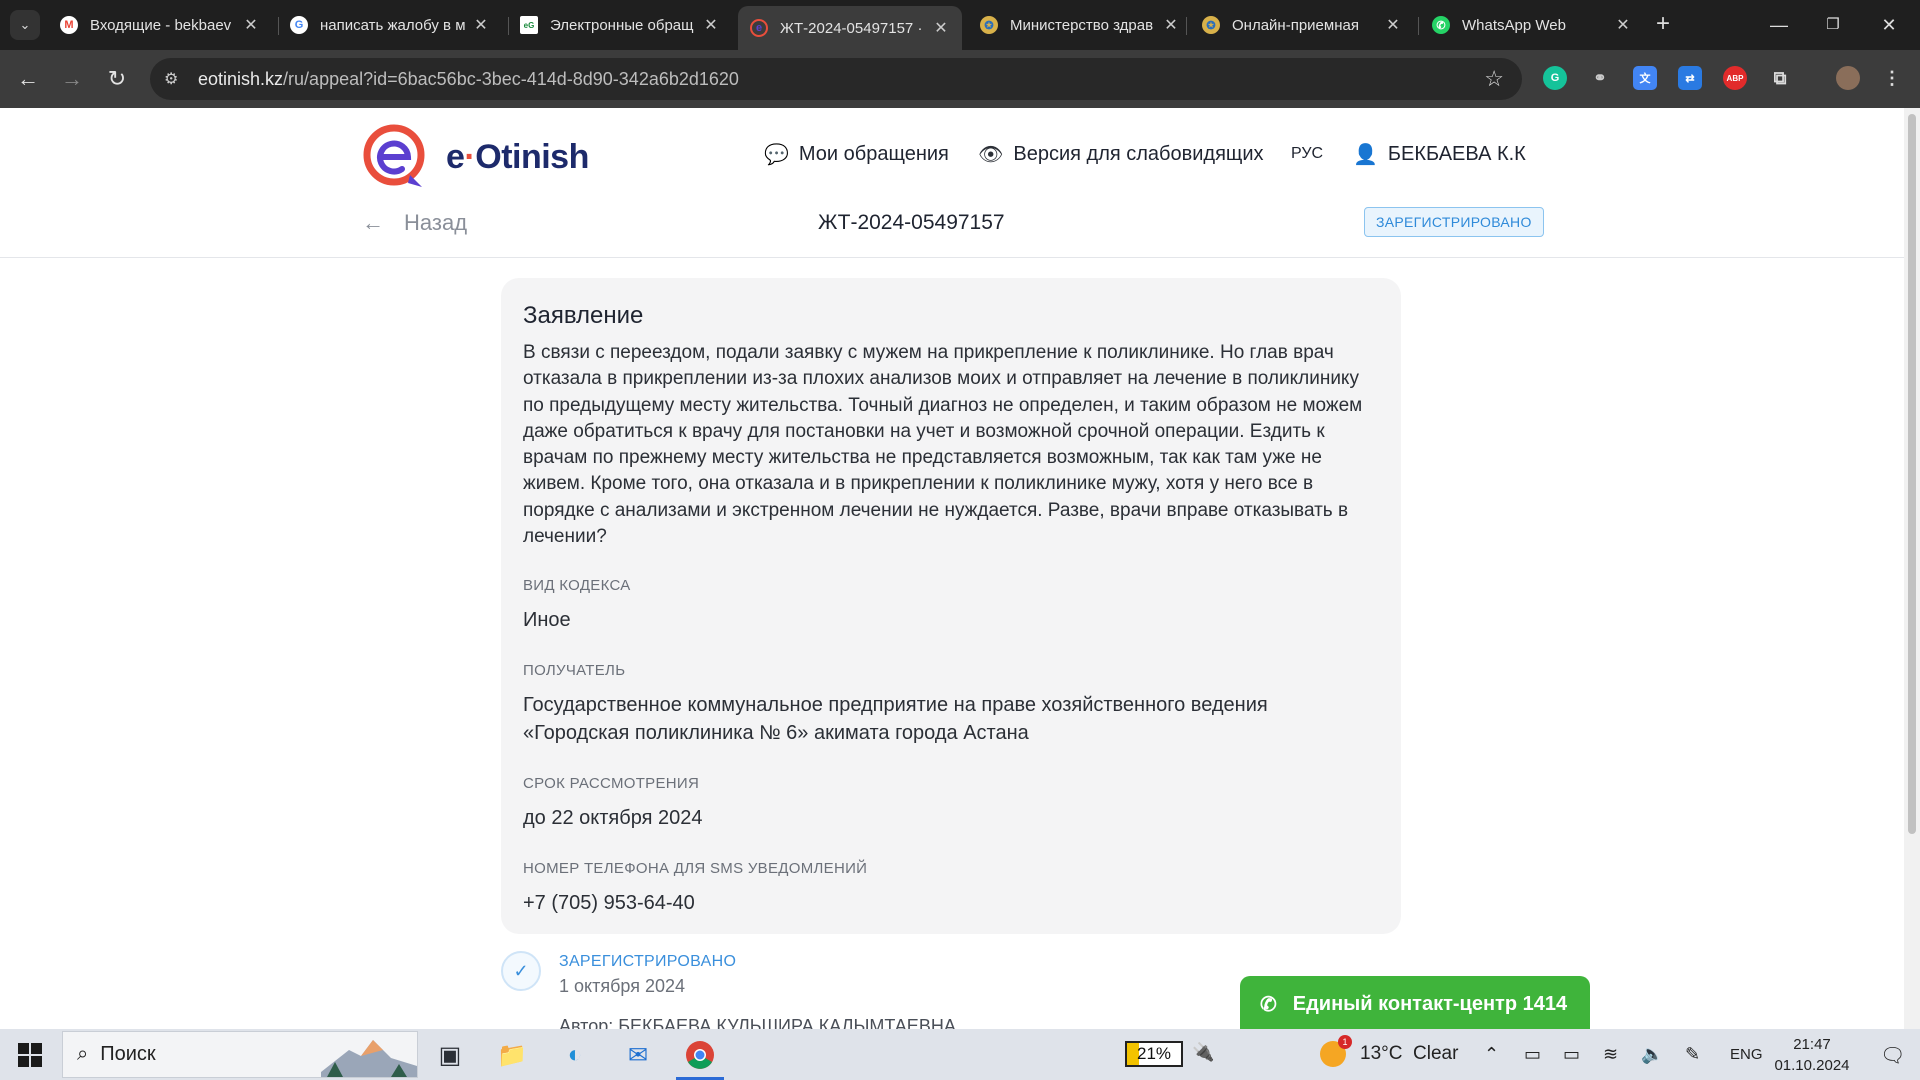  I want to click on recipient-label: ПОЛУЧАТЕЛЬ, so click(574, 671).